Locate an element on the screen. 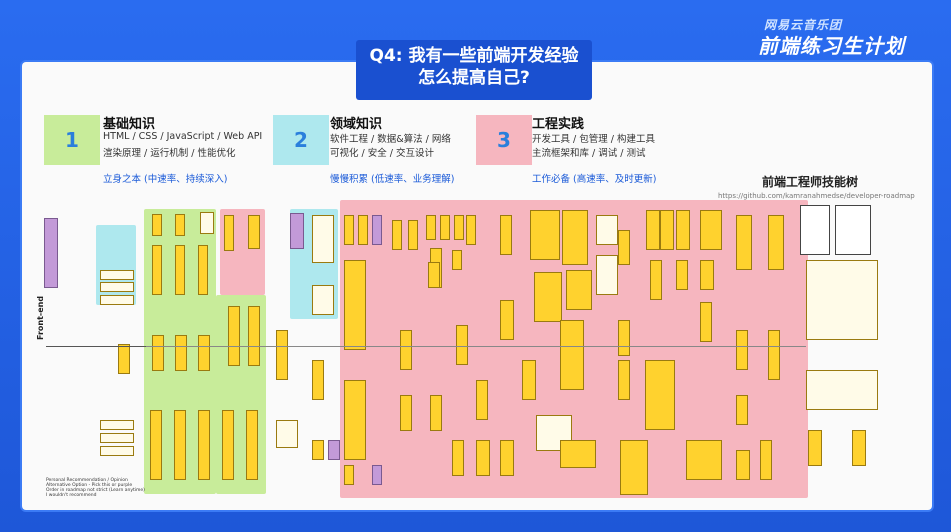 The image size is (951, 532). node-ssg is located at coordinates (711, 230).